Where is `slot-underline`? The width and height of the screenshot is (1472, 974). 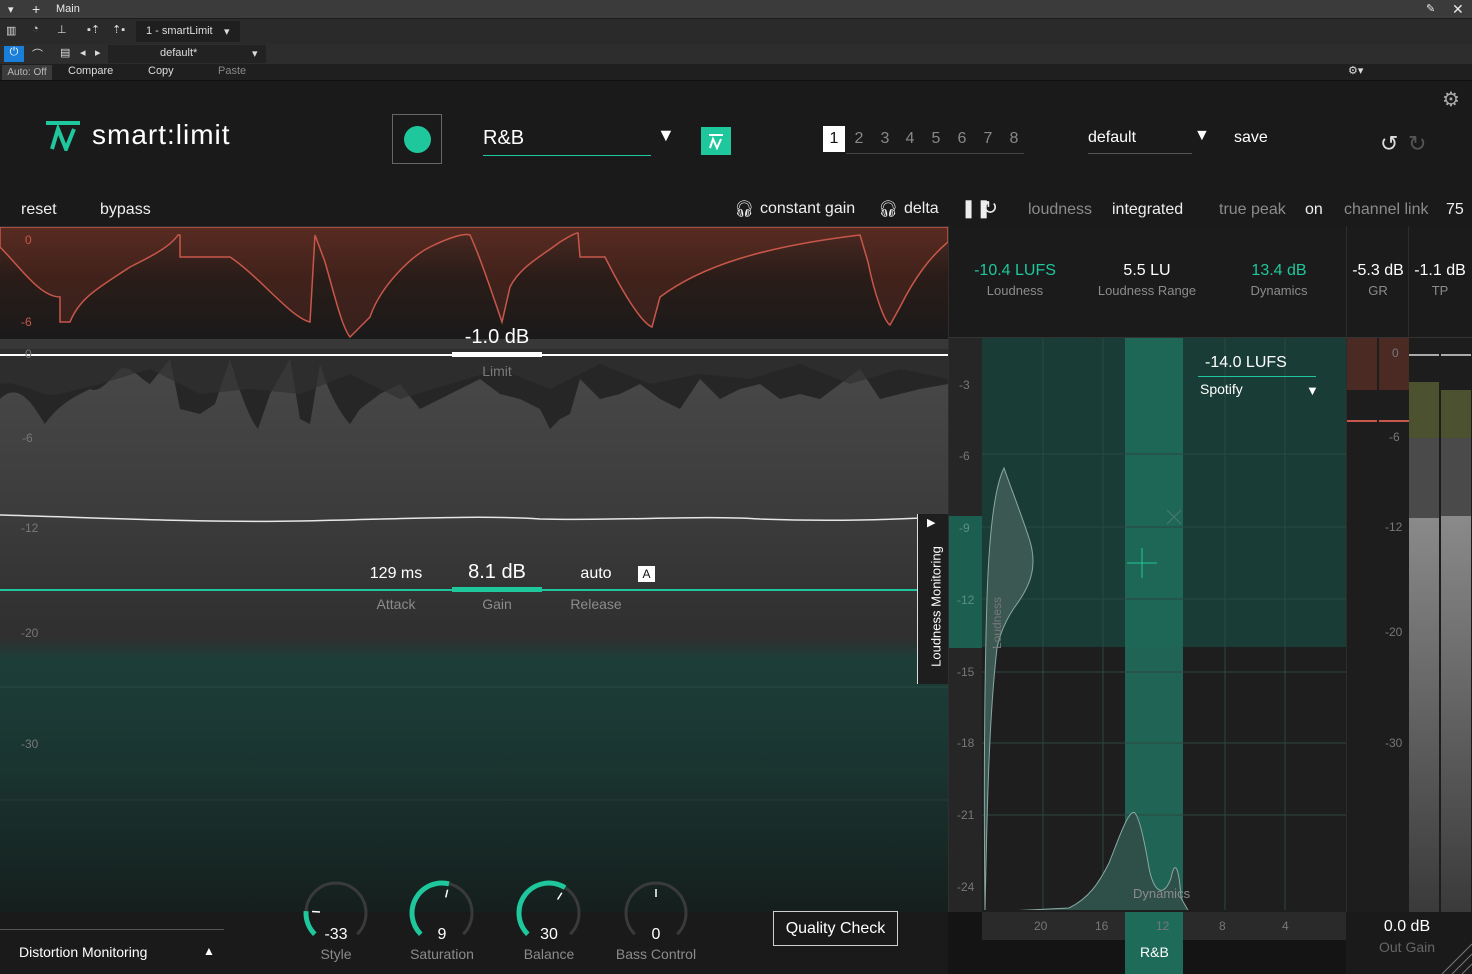
slot-underline is located at coordinates (935, 153).